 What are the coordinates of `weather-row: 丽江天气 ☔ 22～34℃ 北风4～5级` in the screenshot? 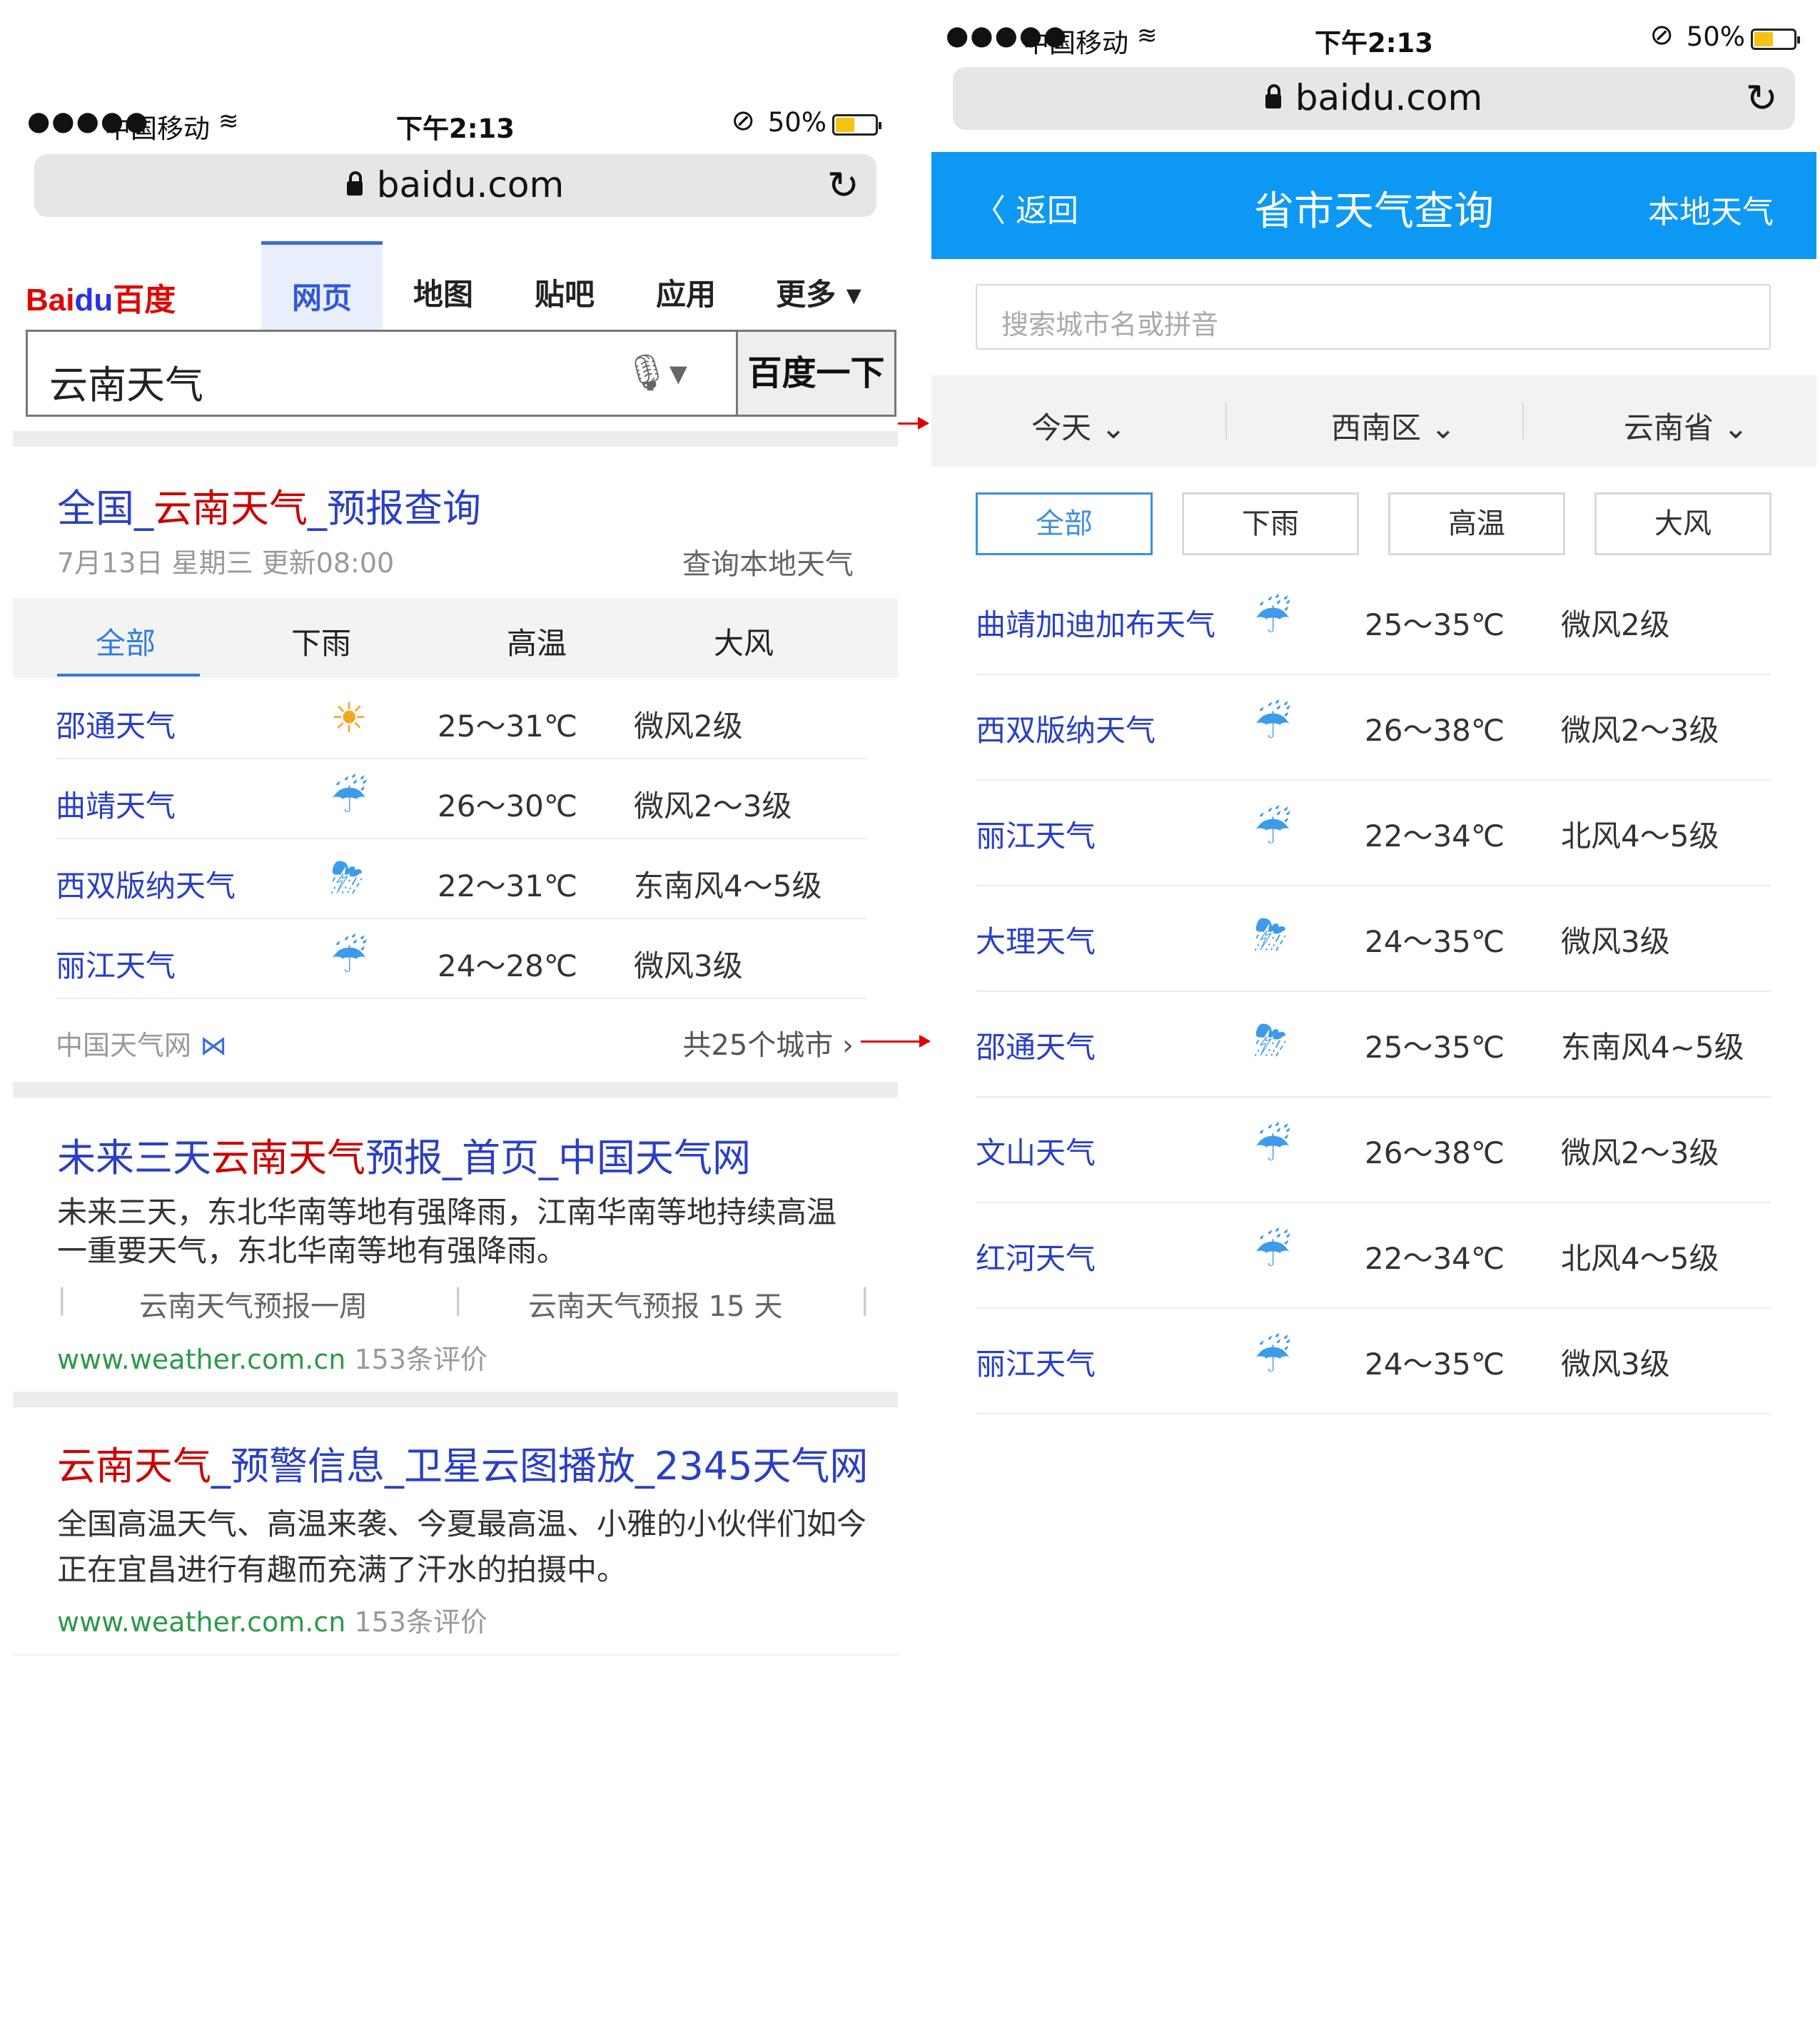 It's located at (1373, 833).